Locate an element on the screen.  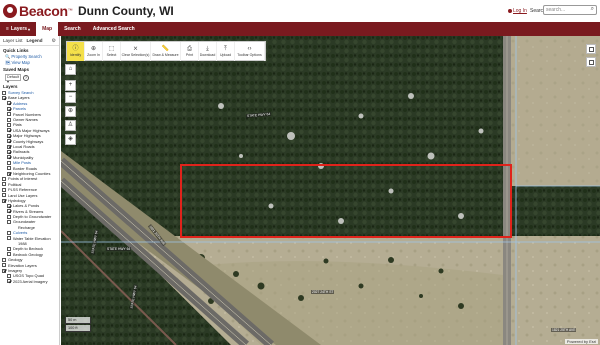
layer-row: 2023 Aerial Imagery is located at coordinates (29, 281).